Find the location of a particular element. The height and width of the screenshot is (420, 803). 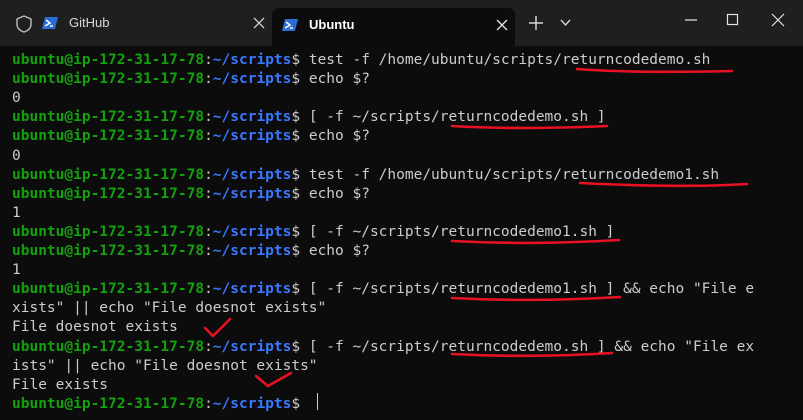

output-line: xists" || echo "File doesnot exists" is located at coordinates (169, 308).